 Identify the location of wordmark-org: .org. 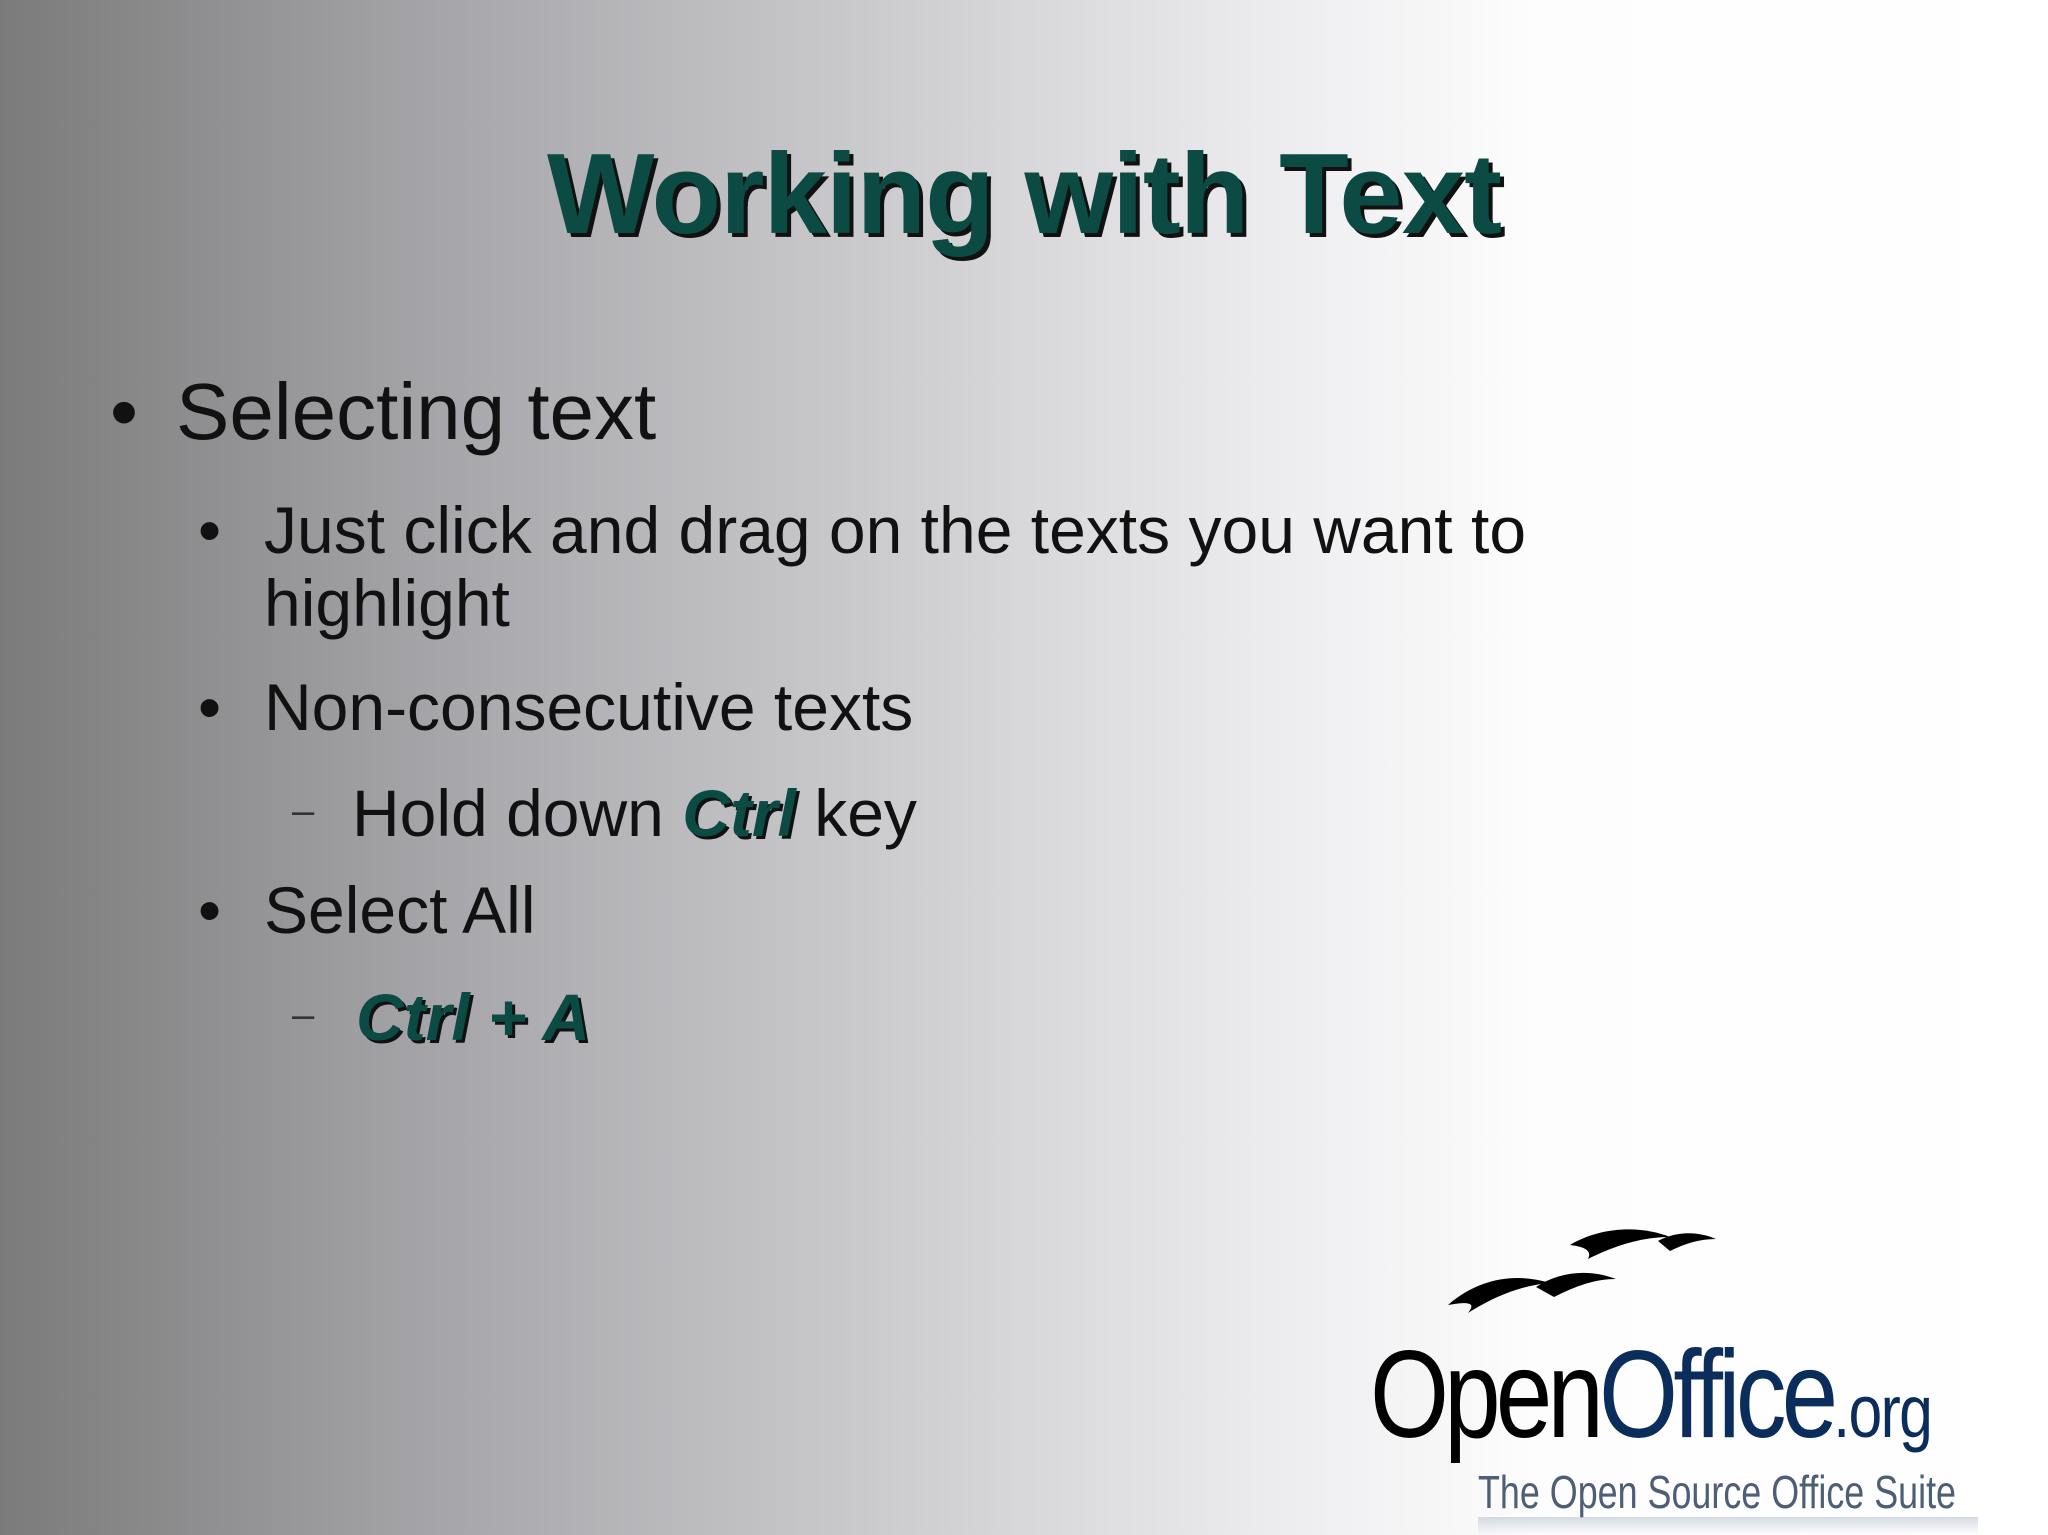
(1883, 1411).